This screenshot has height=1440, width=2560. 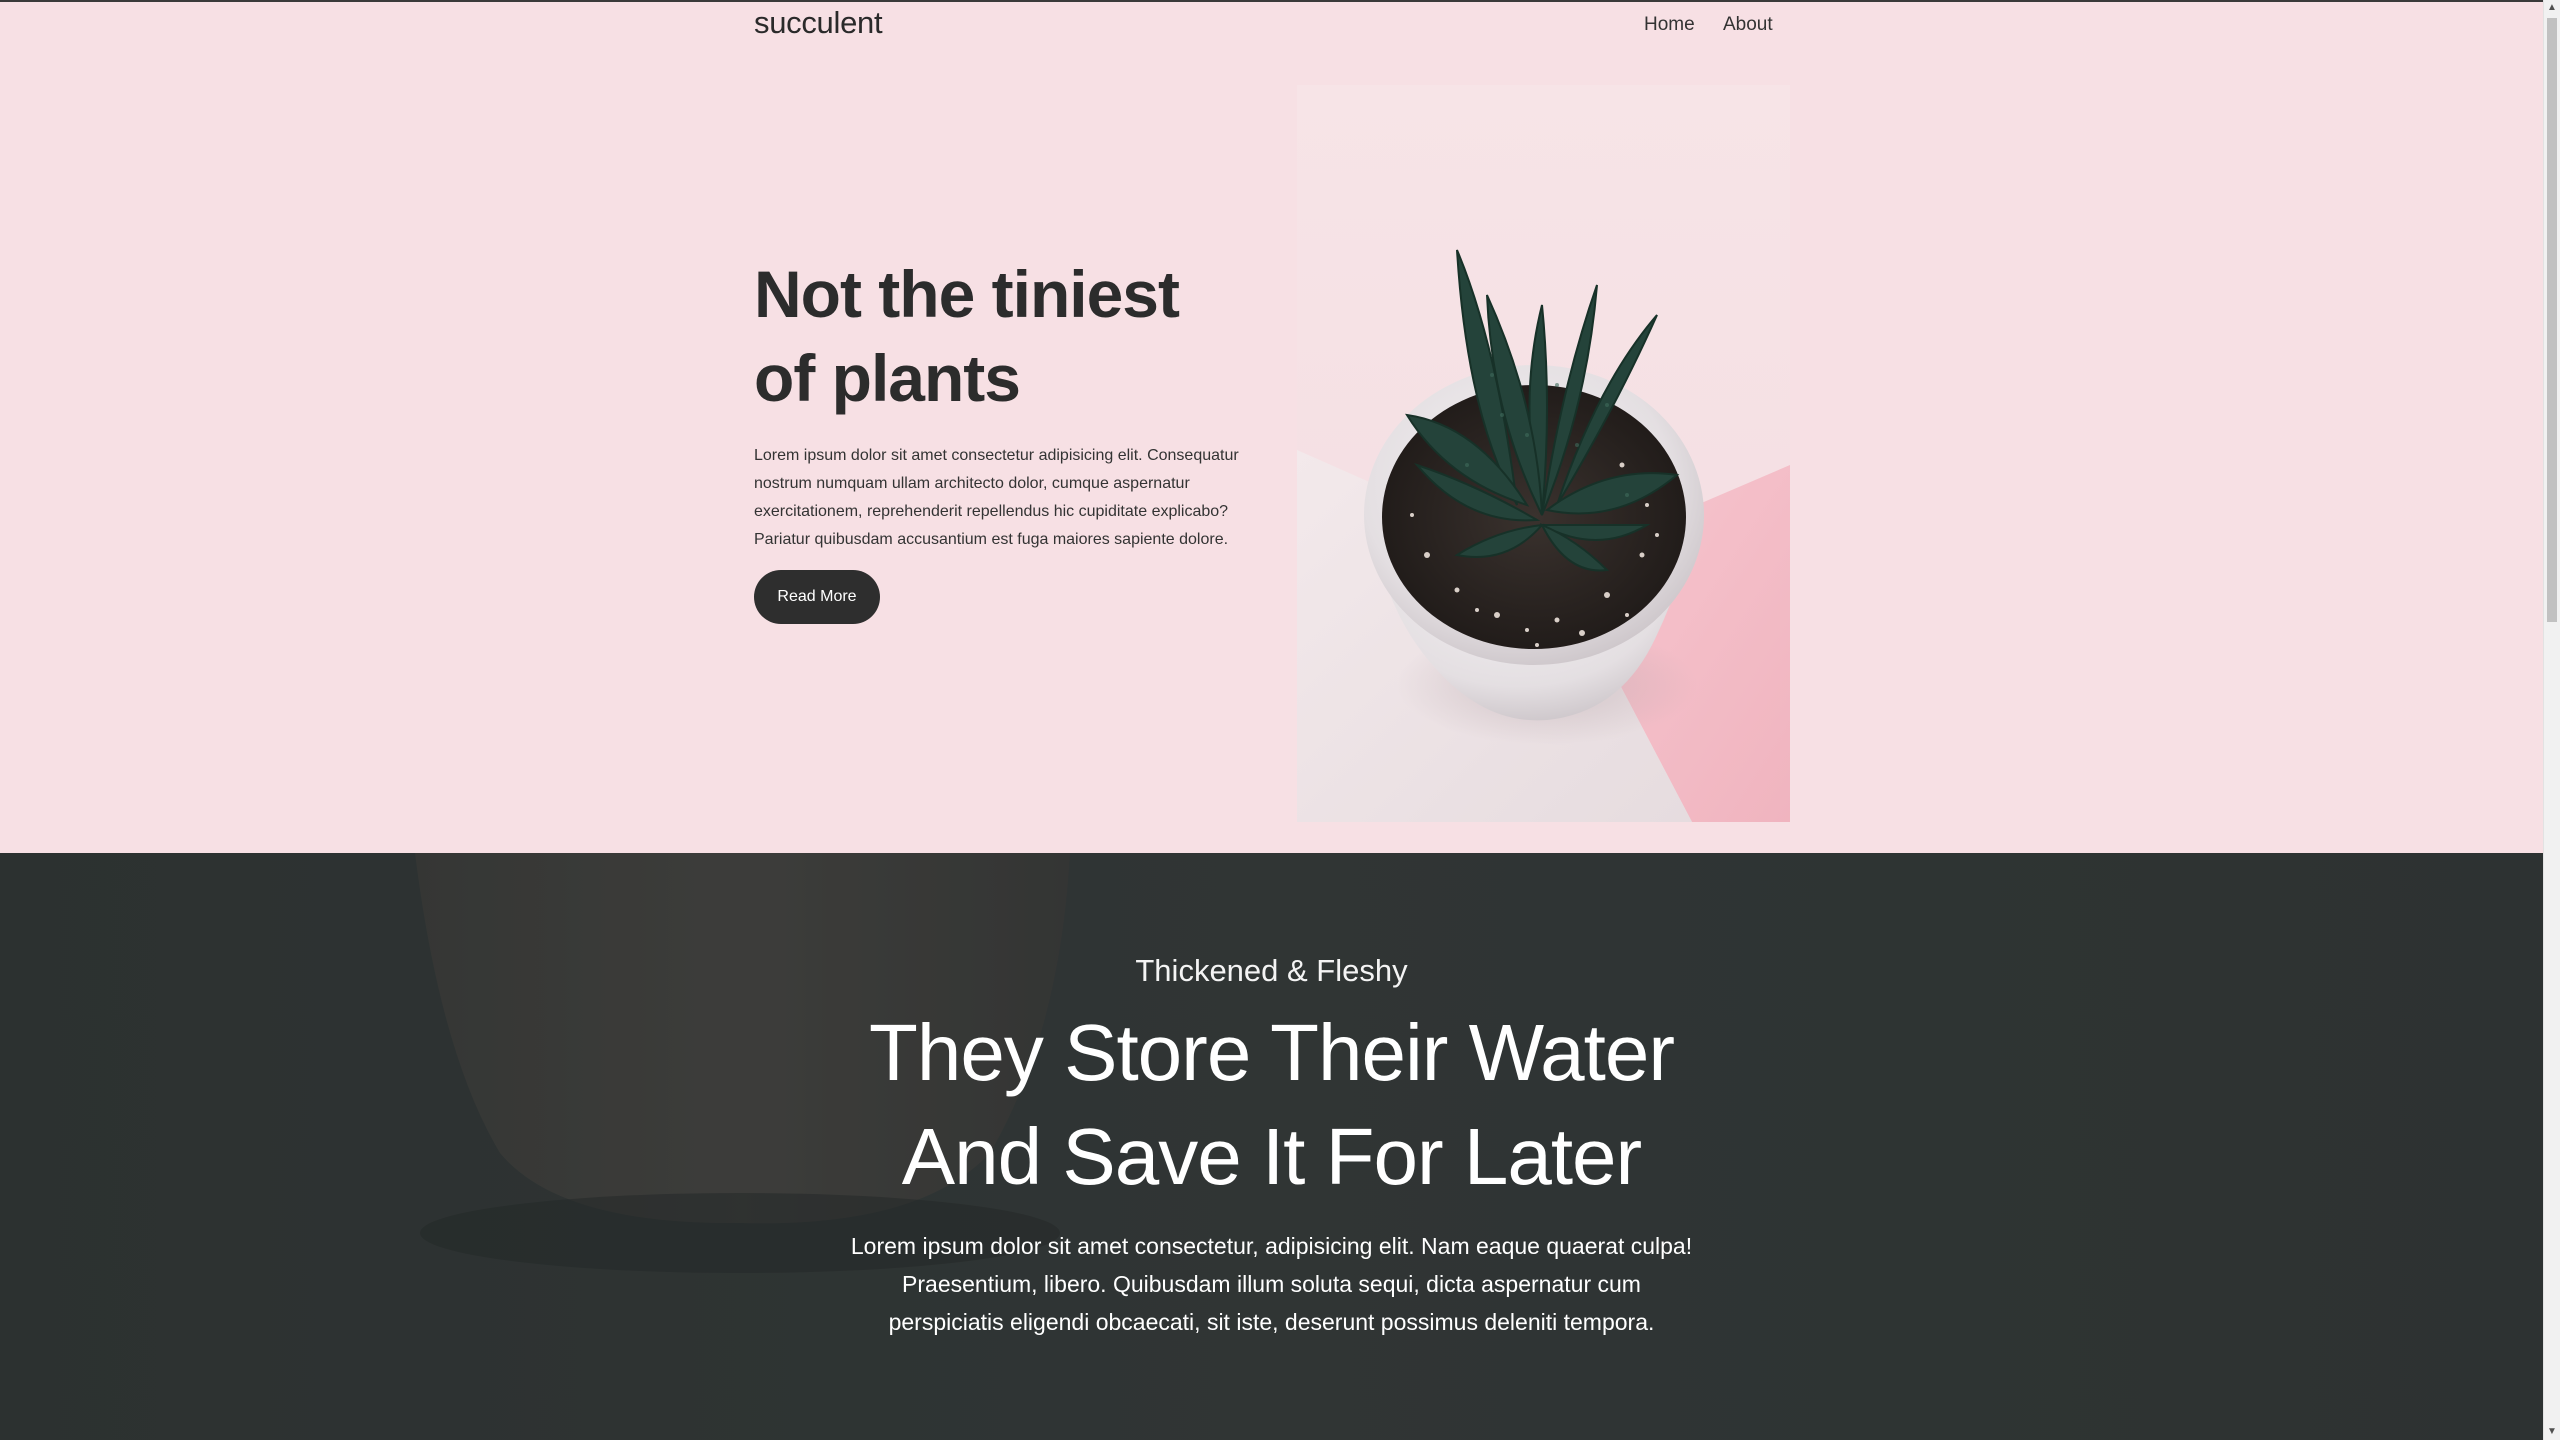 I want to click on scrollbar-thumb, so click(x=2552, y=320).